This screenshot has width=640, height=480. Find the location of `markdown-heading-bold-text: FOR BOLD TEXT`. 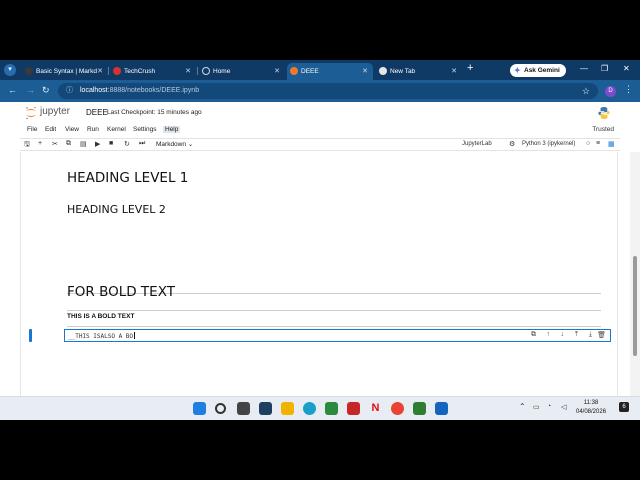

markdown-heading-bold-text: FOR BOLD TEXT is located at coordinates (121, 292).